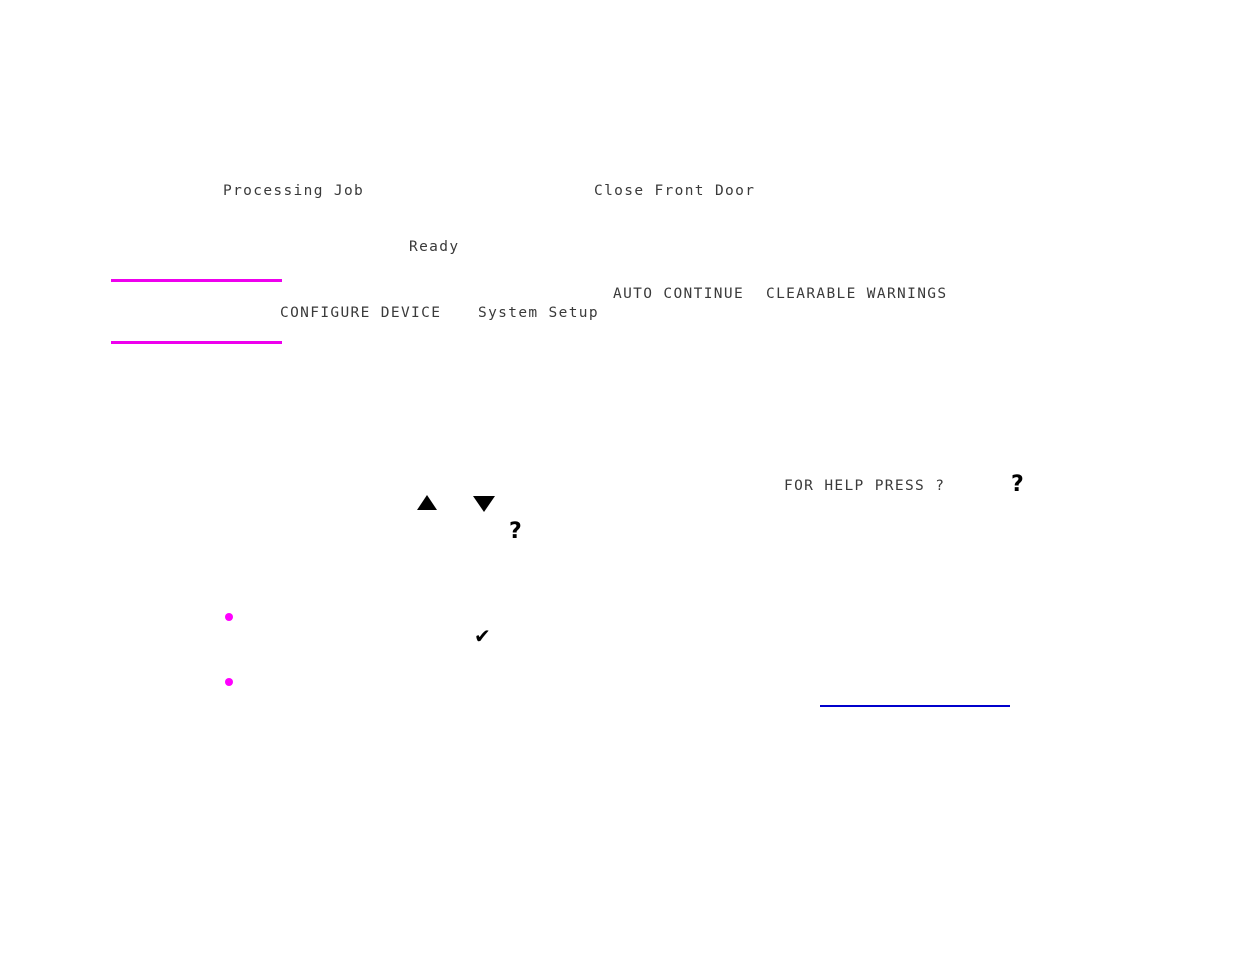 Image resolution: width=1235 pixels, height=954 pixels. What do you see at coordinates (856, 294) in the screenshot?
I see `menu-item-clearable-warnings: CLEARABLE WARNINGS` at bounding box center [856, 294].